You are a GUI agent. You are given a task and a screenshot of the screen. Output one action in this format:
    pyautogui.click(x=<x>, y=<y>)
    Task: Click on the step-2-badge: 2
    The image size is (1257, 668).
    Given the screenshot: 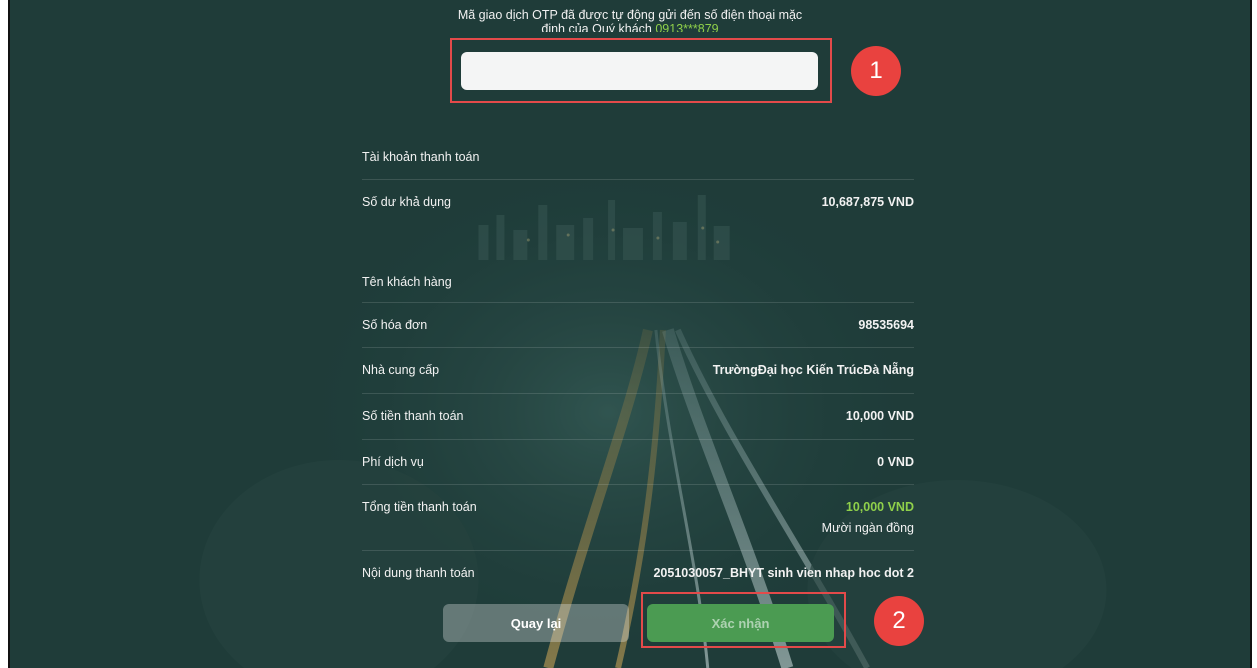 What is the action you would take?
    pyautogui.click(x=899, y=621)
    